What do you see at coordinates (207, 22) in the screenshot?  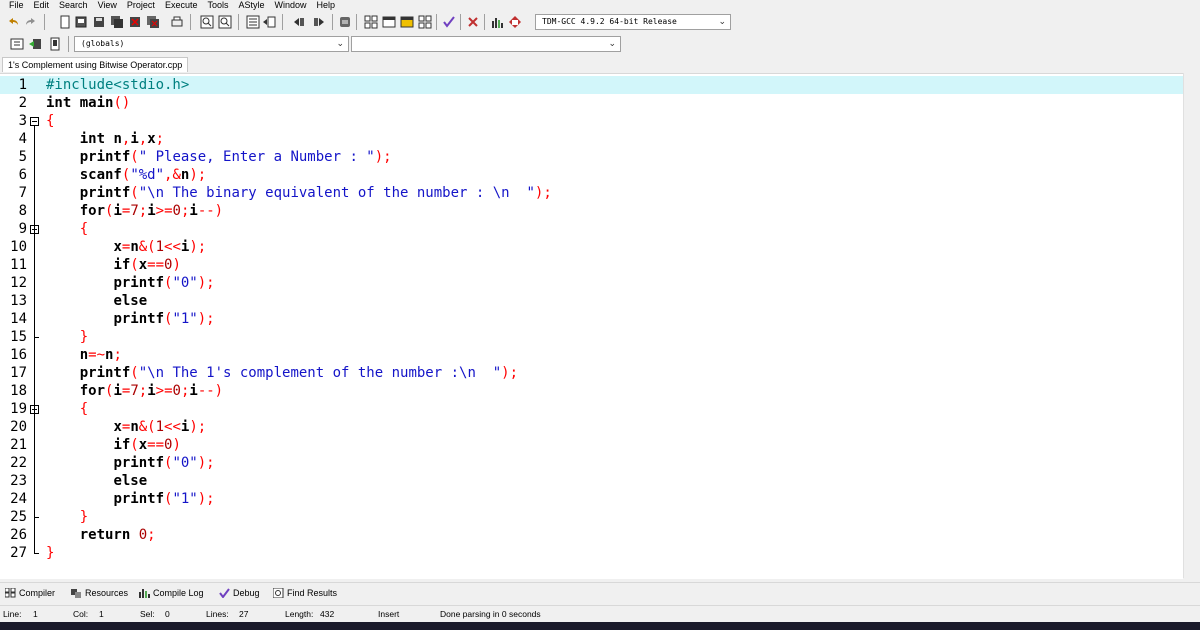 I see `find-icon` at bounding box center [207, 22].